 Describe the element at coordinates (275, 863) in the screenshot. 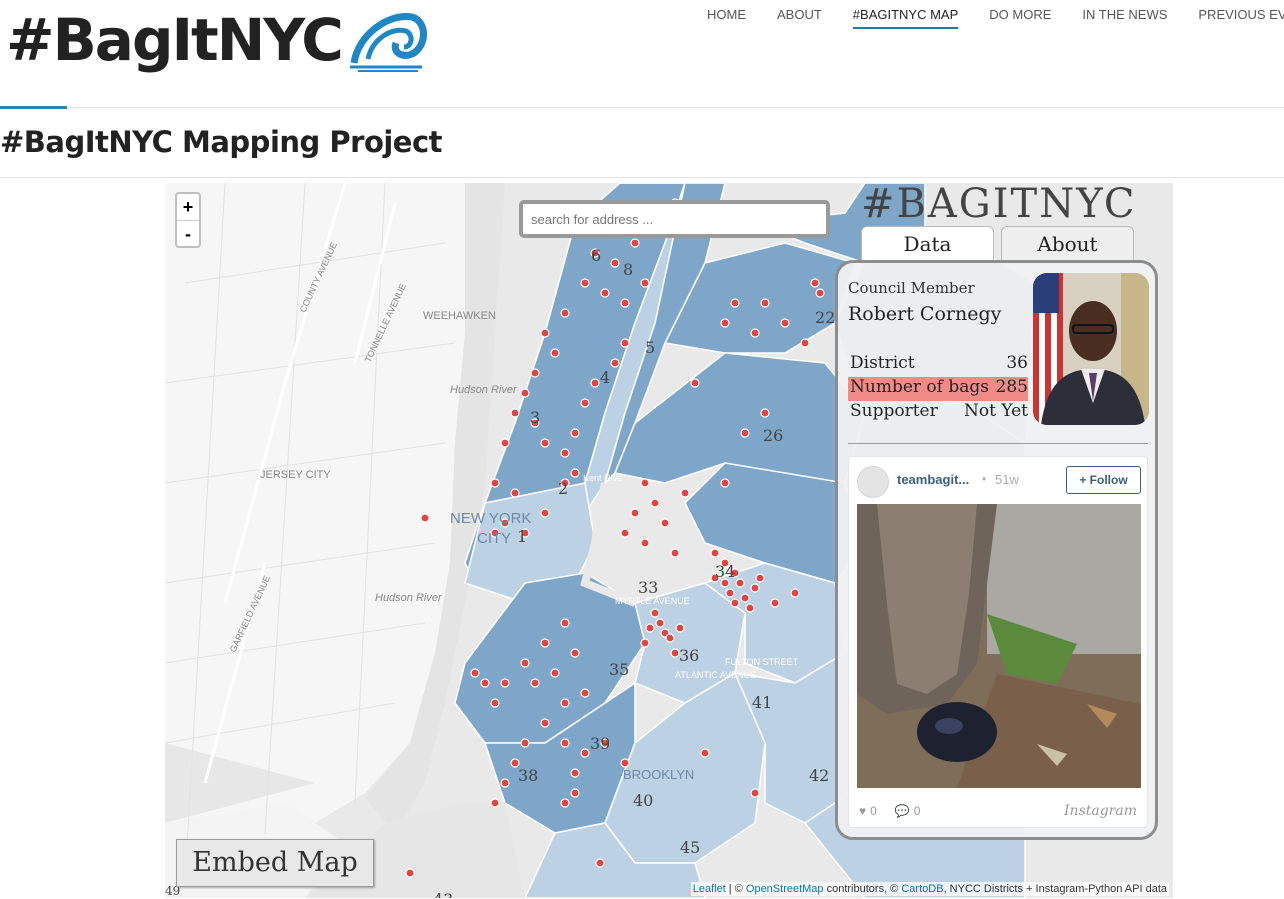

I see `embed-map-button: Embed Map` at that location.